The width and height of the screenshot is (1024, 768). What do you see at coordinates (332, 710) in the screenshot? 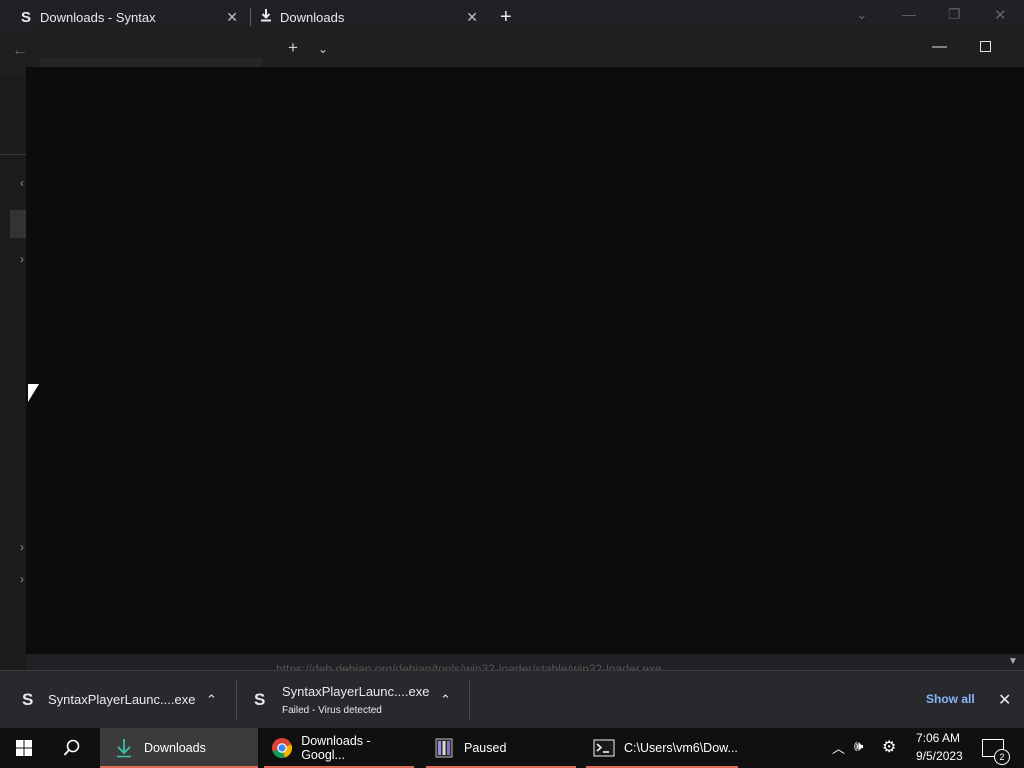
I see `download-status: Failed - Virus detected` at bounding box center [332, 710].